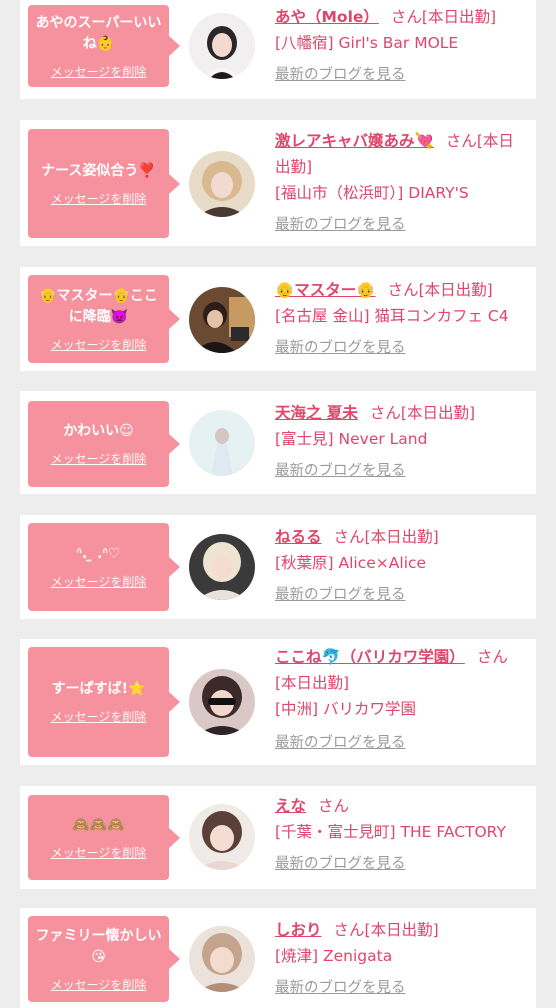 The width and height of the screenshot is (556, 1008). Describe the element at coordinates (98, 689) in the screenshot. I see `message-text: すーぱすば!⭐` at that location.